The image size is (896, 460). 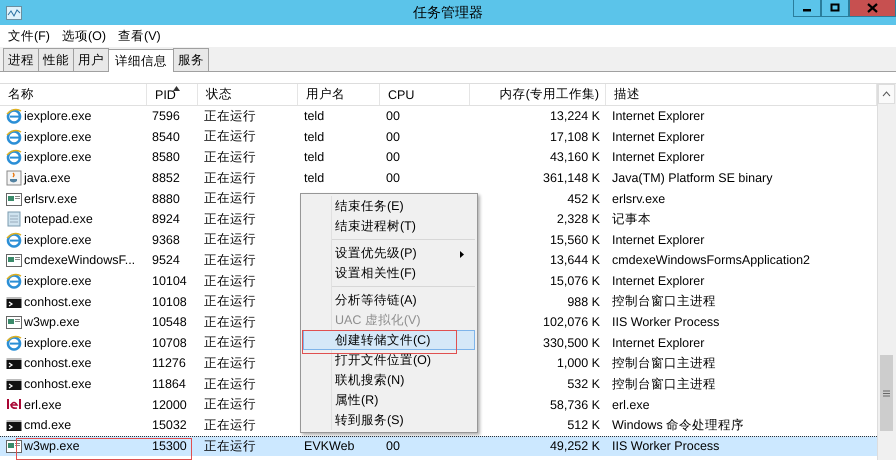 What do you see at coordinates (389, 360) in the screenshot?
I see `menu-item: 打开文件位置(O)` at bounding box center [389, 360].